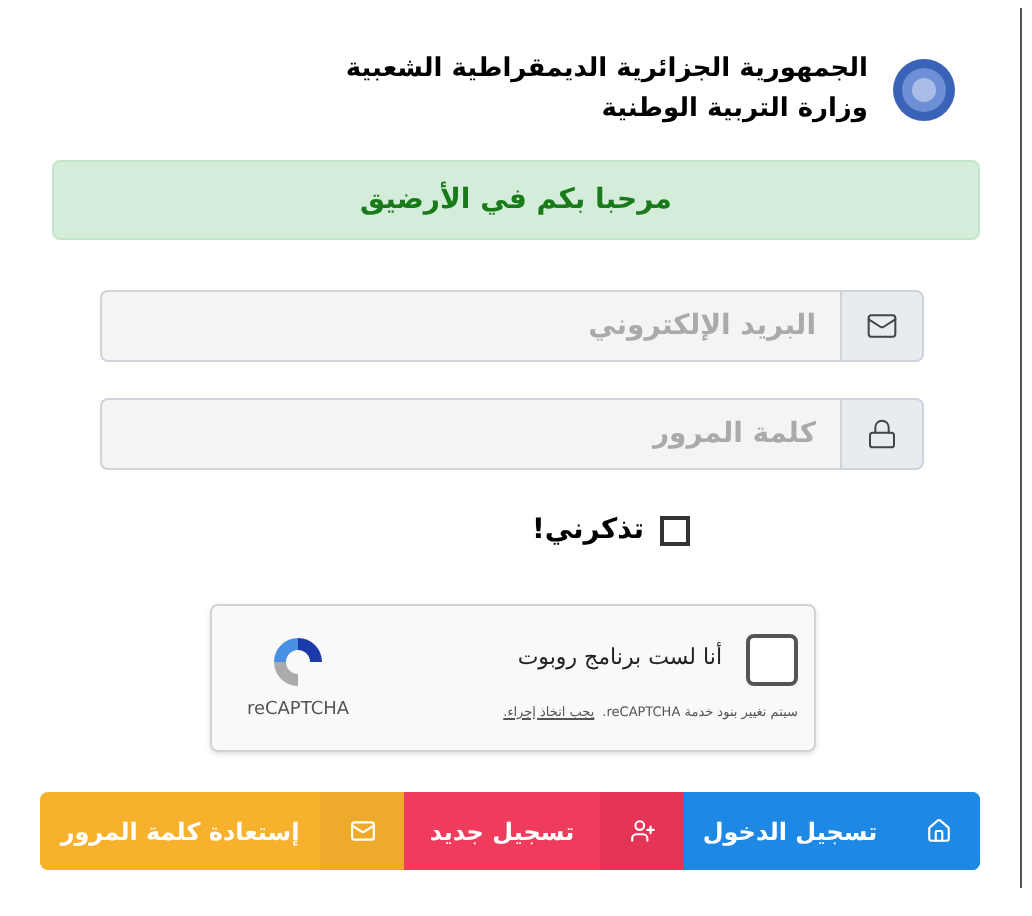  What do you see at coordinates (642, 831) in the screenshot?
I see `user-plus-icon` at bounding box center [642, 831].